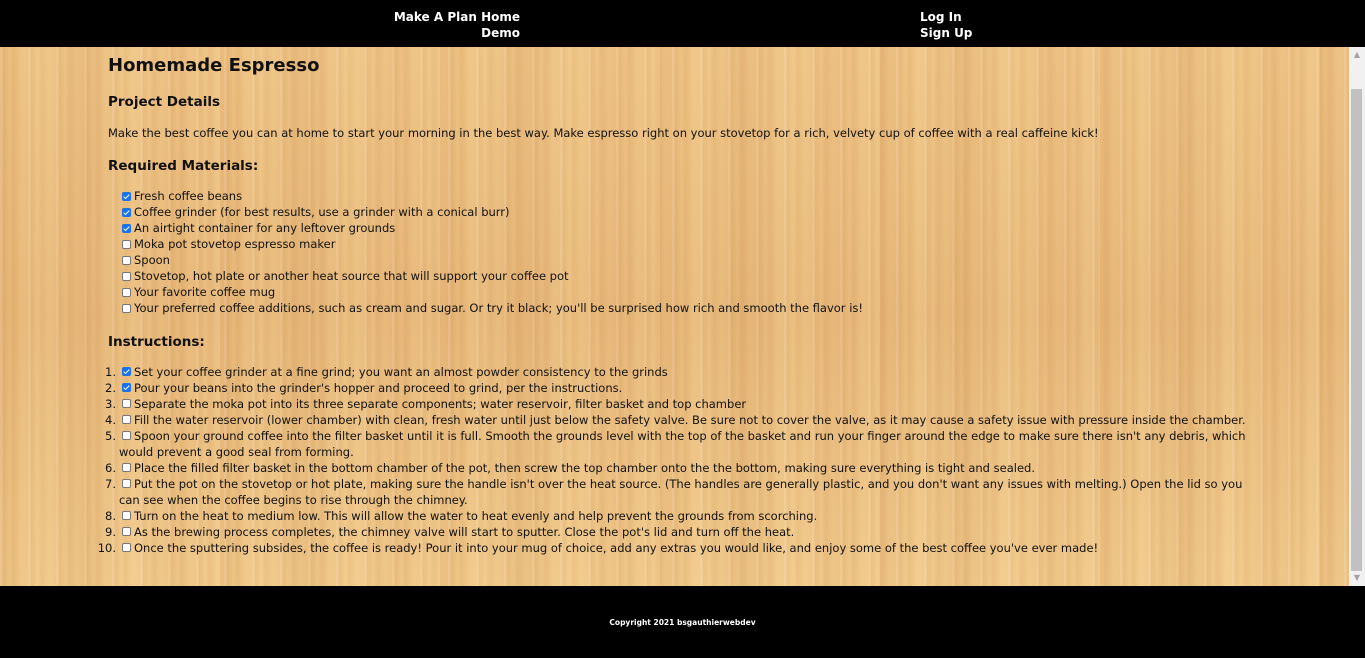 This screenshot has width=1365, height=658. What do you see at coordinates (110, 532) in the screenshot?
I see `instruction-number: 9.` at bounding box center [110, 532].